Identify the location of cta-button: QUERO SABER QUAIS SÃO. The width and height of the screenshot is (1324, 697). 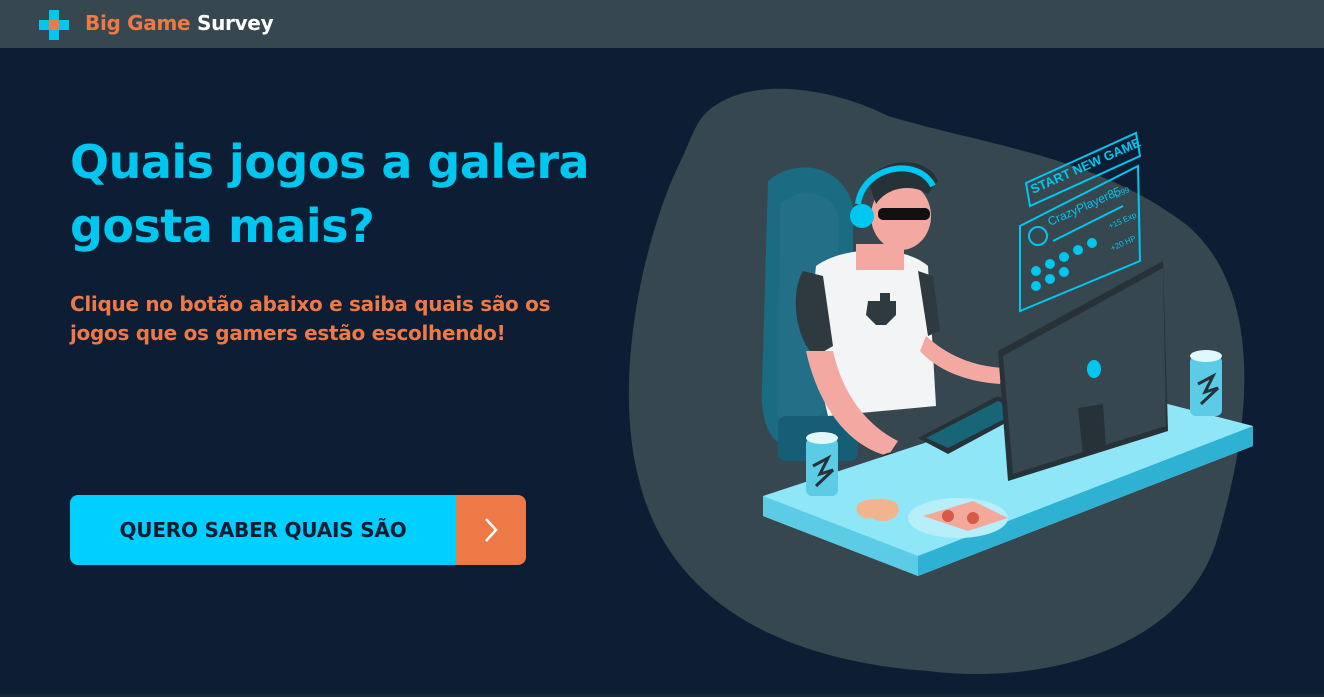
(298, 530).